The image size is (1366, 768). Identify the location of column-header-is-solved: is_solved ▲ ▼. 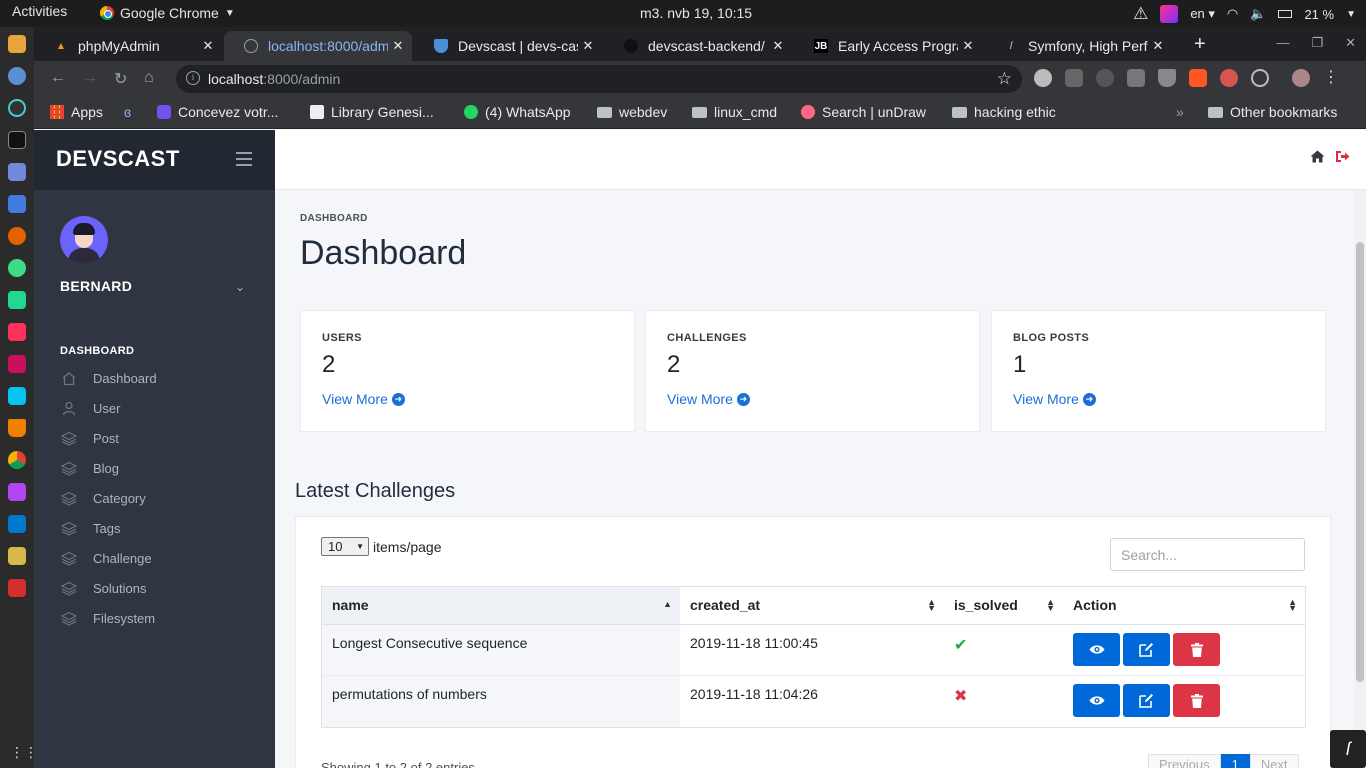
(1003, 605).